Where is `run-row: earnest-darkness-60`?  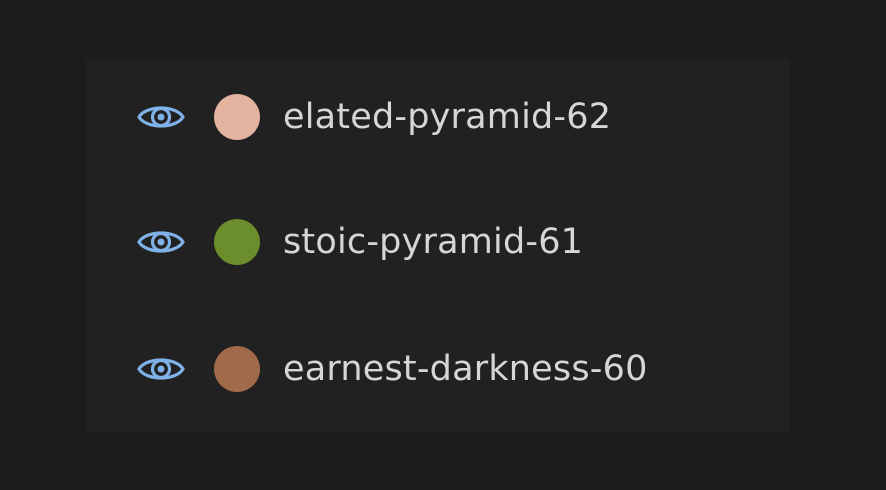
run-row: earnest-darkness-60 is located at coordinates (438, 369).